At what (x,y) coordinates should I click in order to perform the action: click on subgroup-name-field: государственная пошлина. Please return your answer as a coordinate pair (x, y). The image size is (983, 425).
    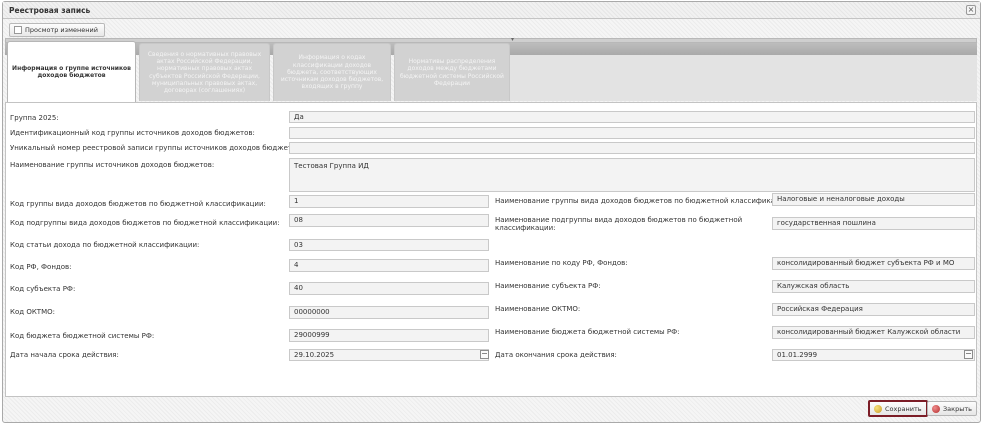
    Looking at the image, I should click on (873, 223).